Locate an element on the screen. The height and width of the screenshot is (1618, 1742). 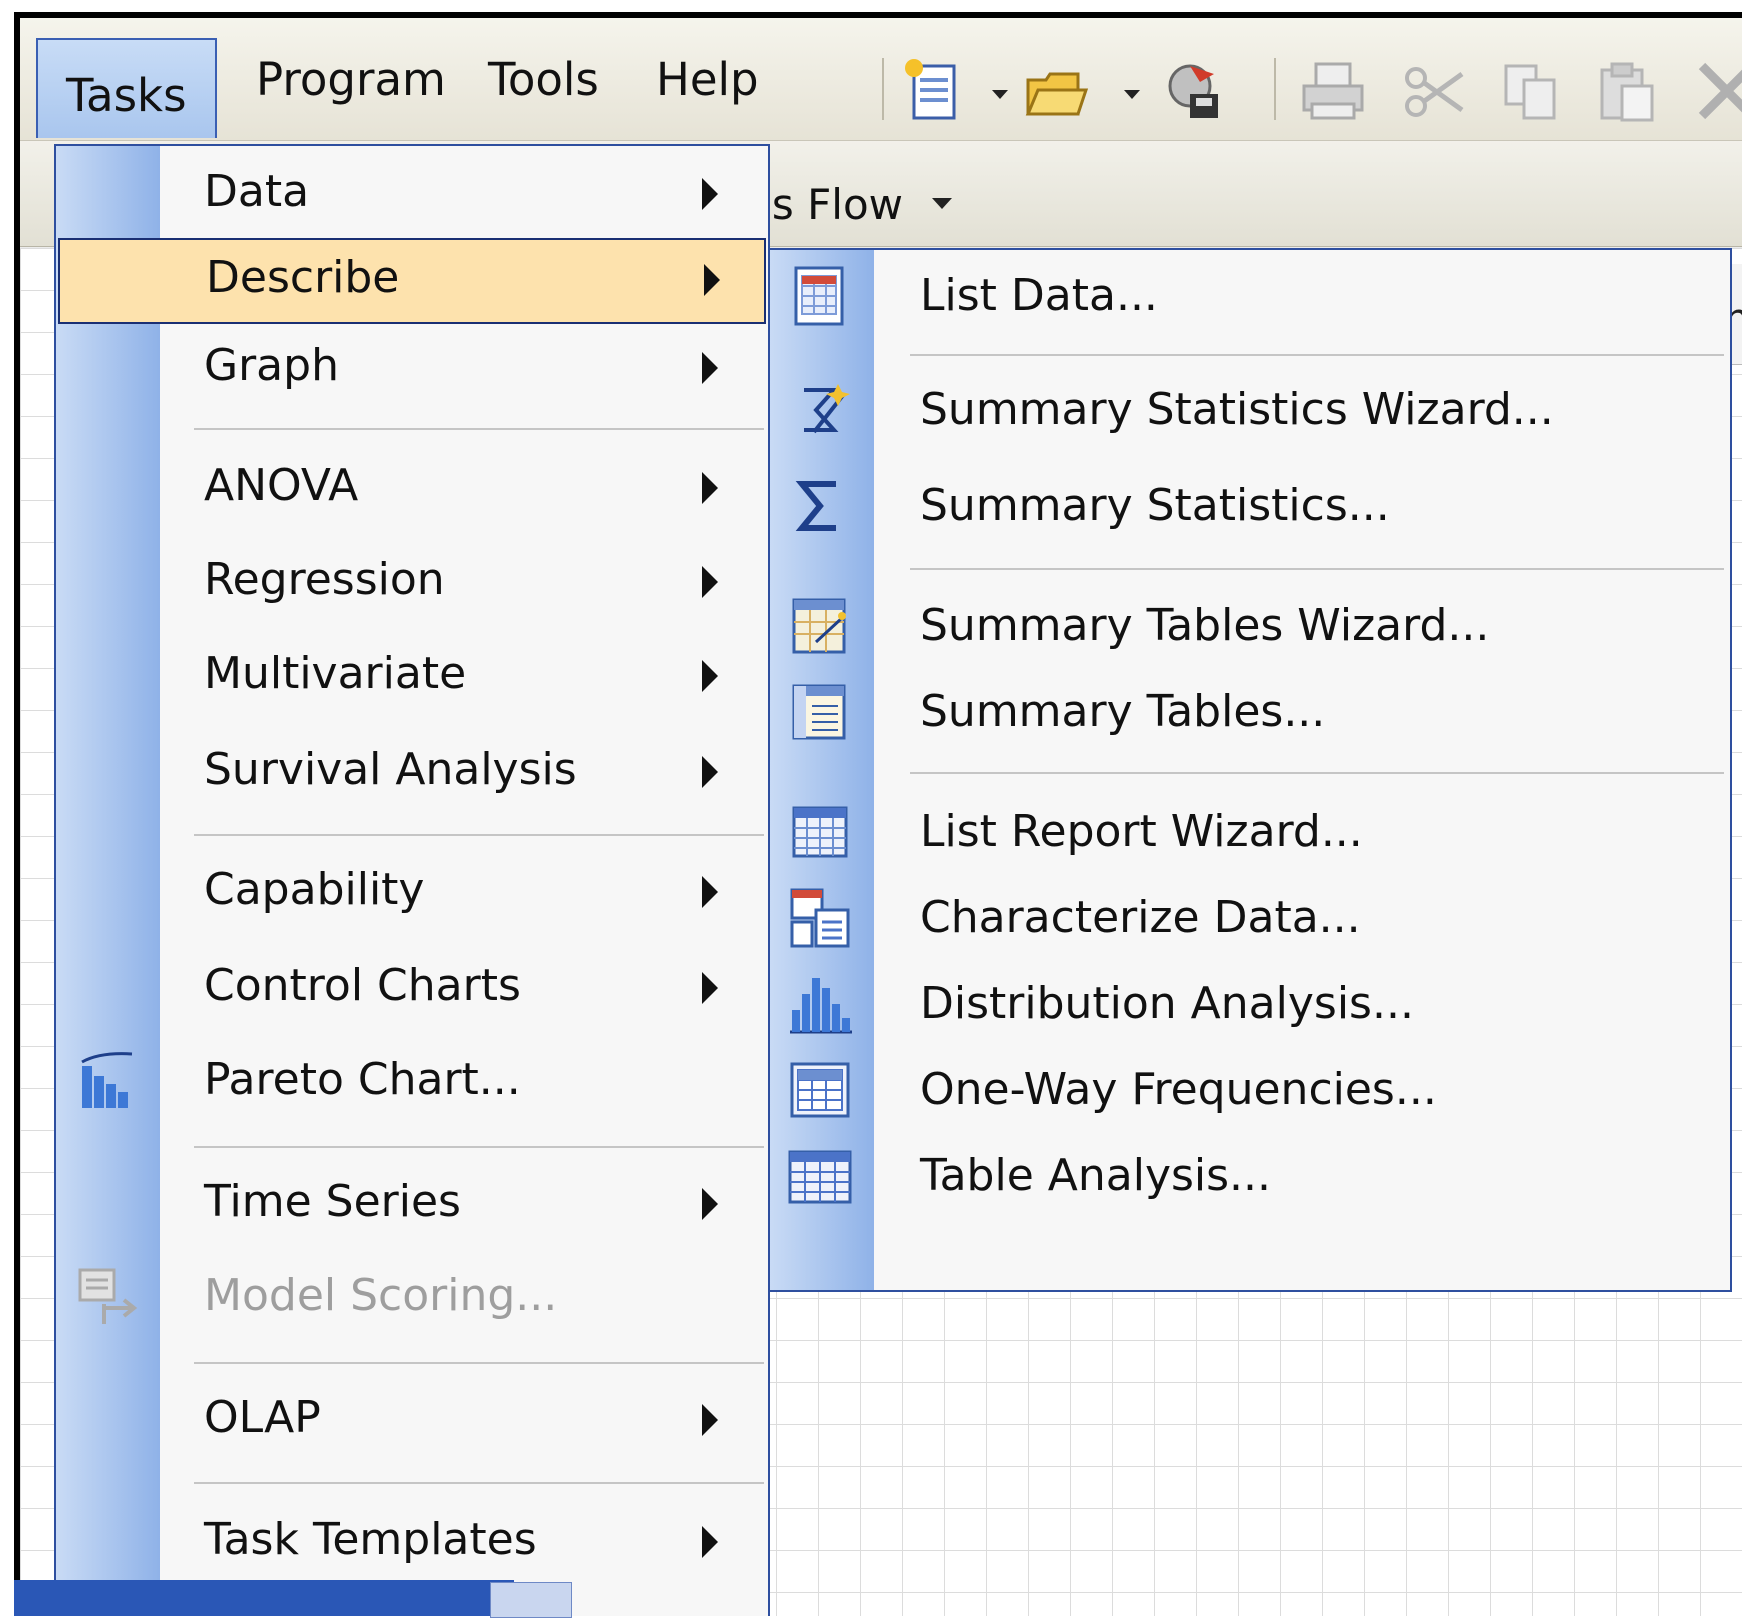
menu-item-capability: Capability is located at coordinates (412, 893).